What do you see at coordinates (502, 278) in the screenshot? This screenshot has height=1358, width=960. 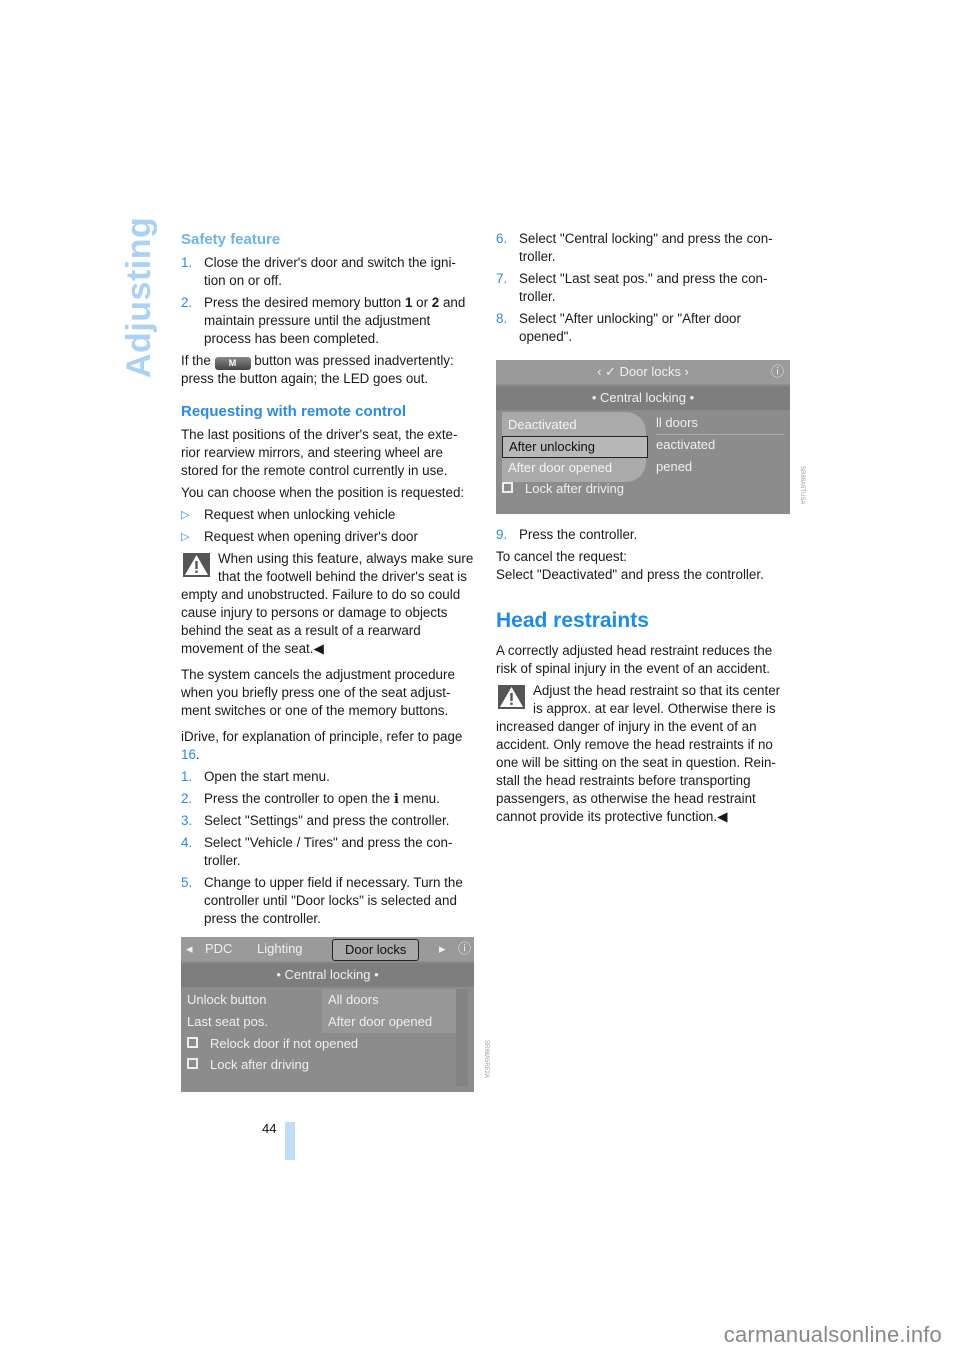 I see `step-number: 7.` at bounding box center [502, 278].